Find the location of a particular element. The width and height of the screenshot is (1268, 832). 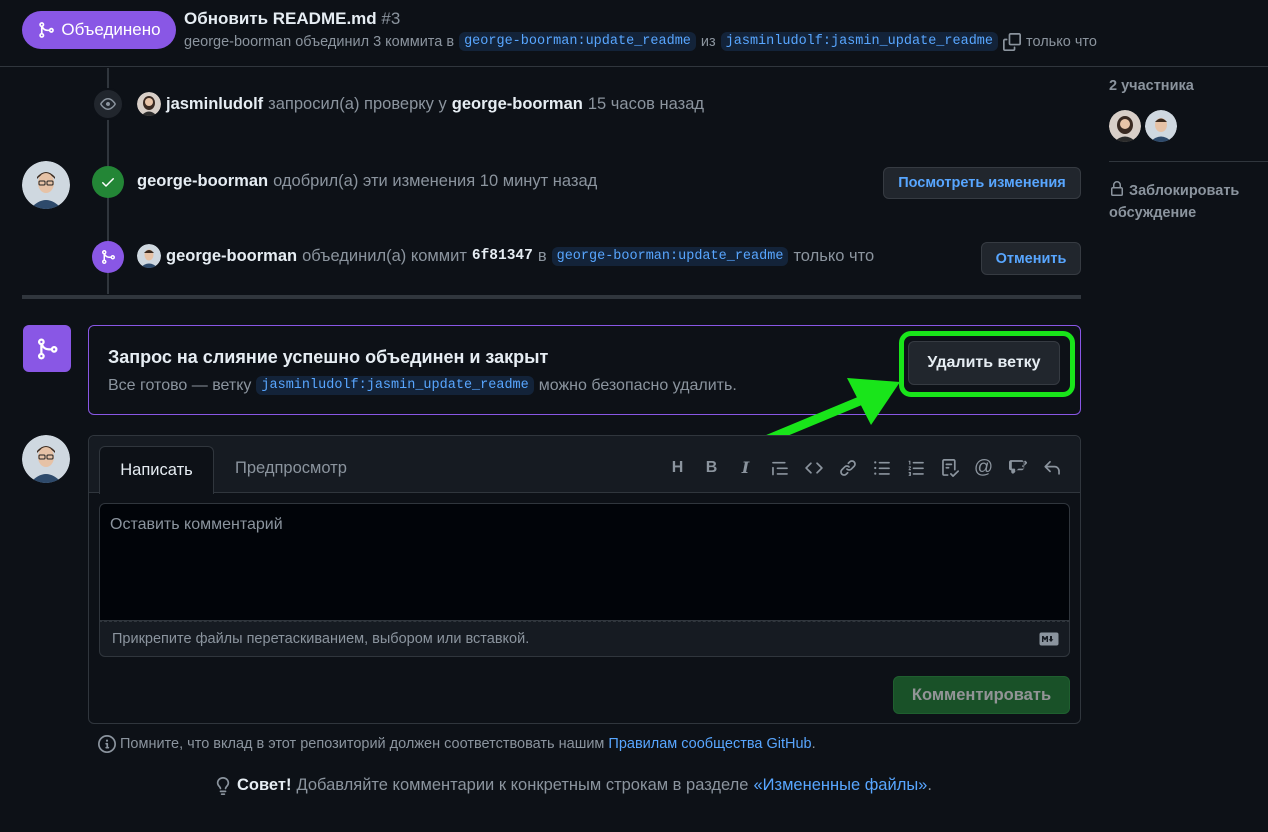

sidebar: 2 участника Заблокировать обсуждение is located at coordinates (1188, 267).